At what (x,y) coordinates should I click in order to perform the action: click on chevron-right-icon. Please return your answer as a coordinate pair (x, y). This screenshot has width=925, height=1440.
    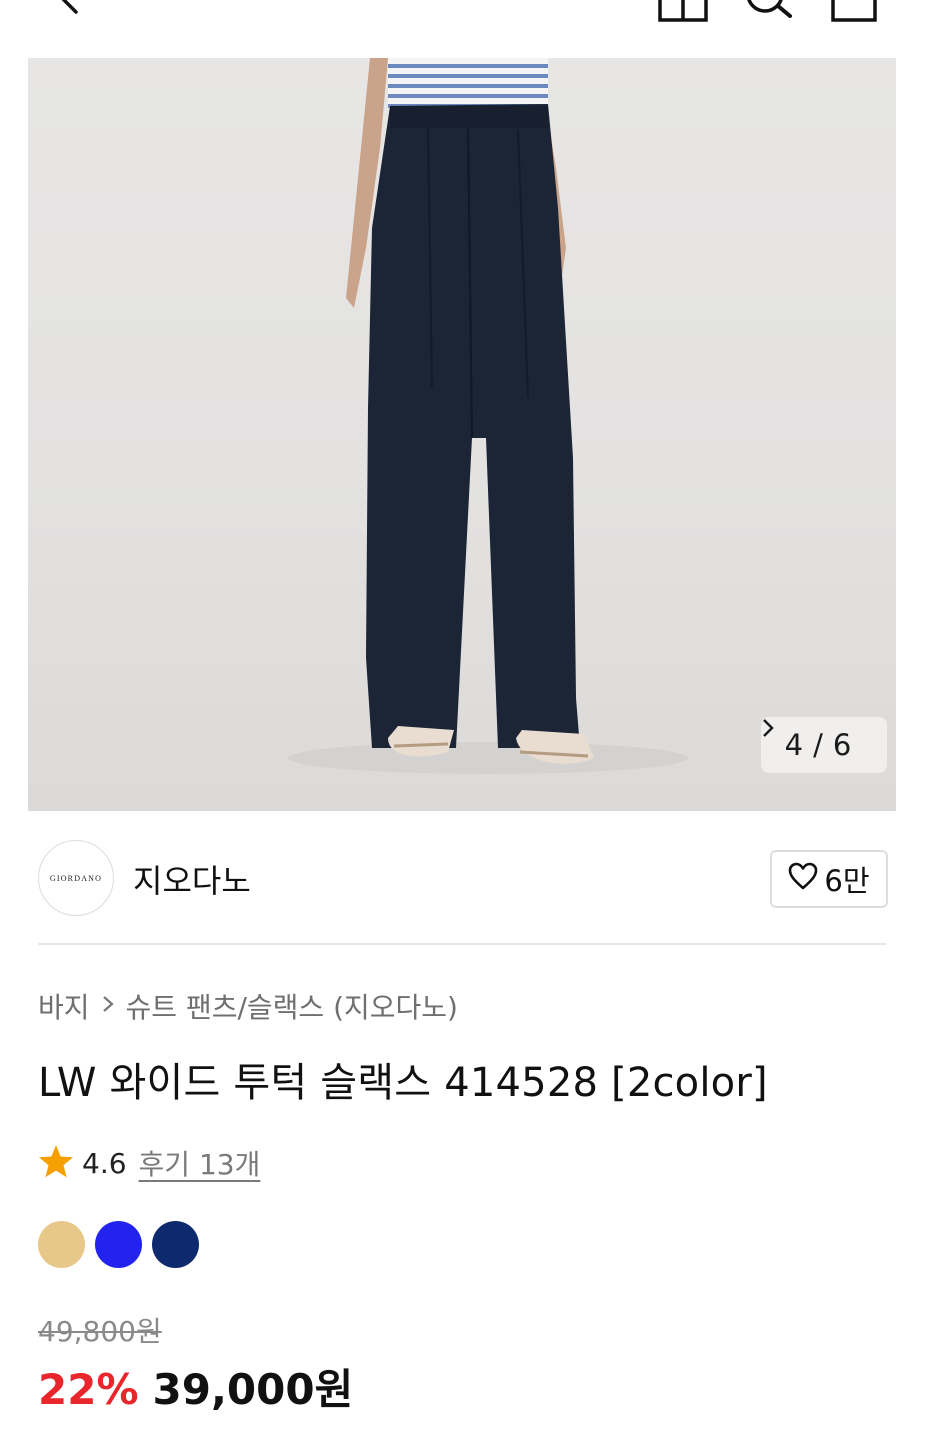
    Looking at the image, I should click on (108, 1006).